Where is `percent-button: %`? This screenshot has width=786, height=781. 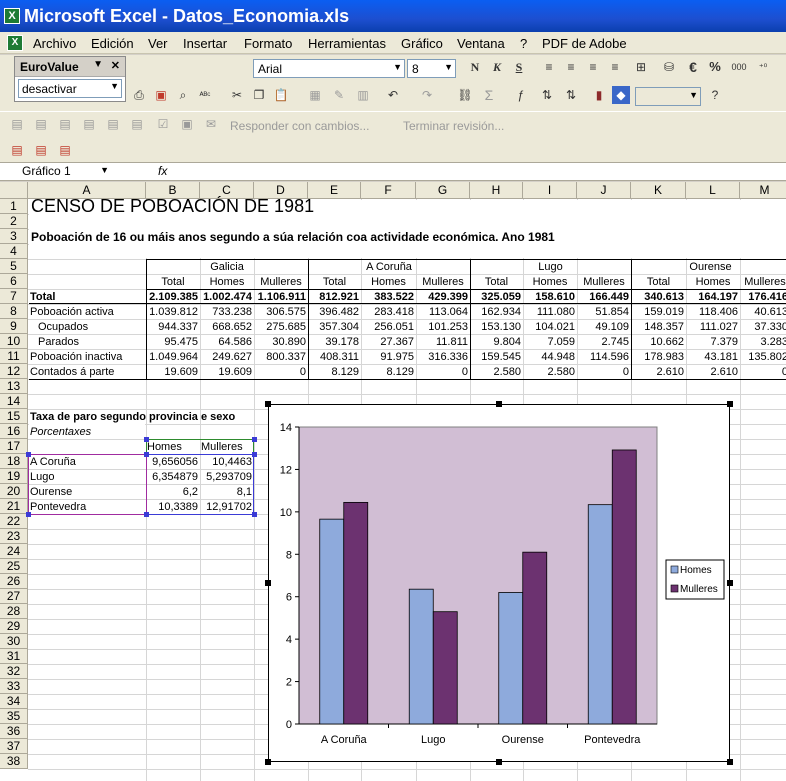
percent-button: % is located at coordinates (715, 67).